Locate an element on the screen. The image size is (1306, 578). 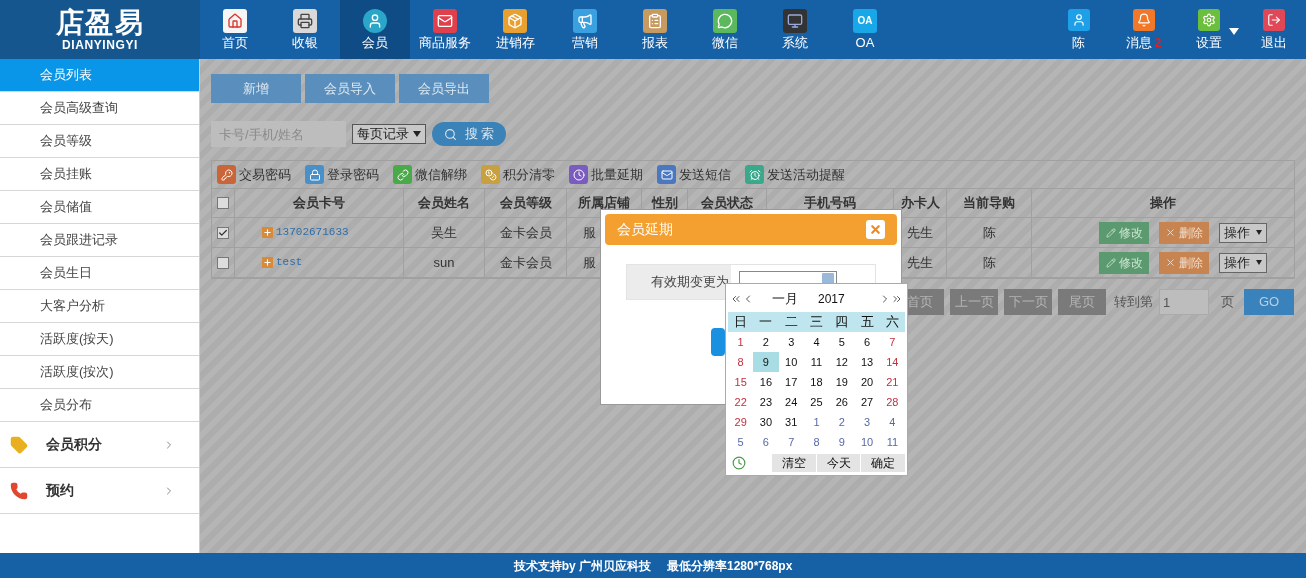
page-size-select: 每页记录 is located at coordinates (389, 134).